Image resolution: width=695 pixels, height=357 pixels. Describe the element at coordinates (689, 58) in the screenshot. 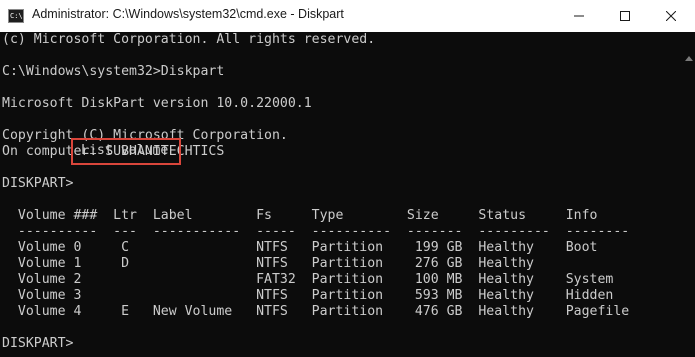

I see `scroll-up-arrow-icon` at that location.